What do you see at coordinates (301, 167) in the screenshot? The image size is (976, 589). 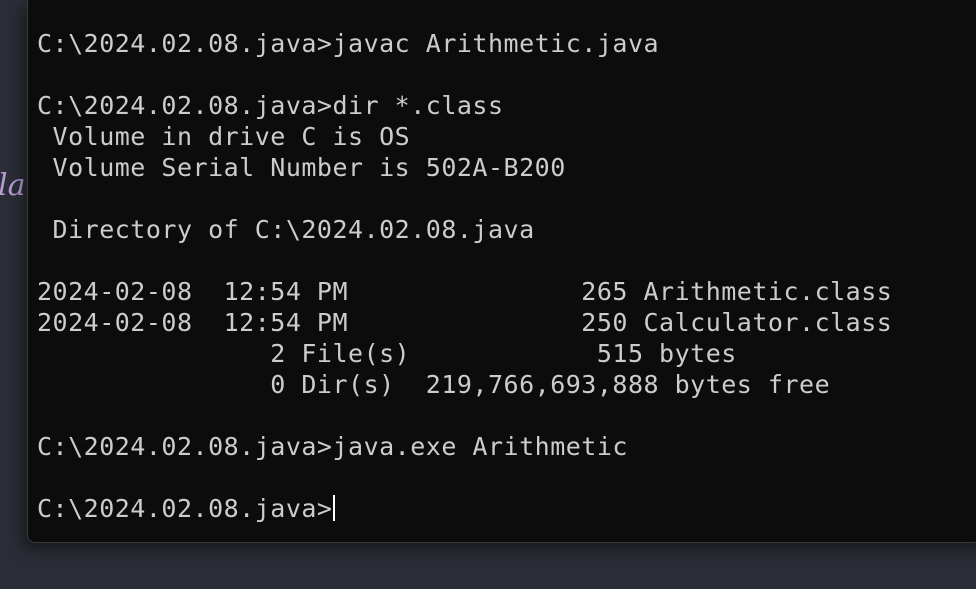 I see `terminal-line: Volume Serial Number is 502A-B200` at bounding box center [301, 167].